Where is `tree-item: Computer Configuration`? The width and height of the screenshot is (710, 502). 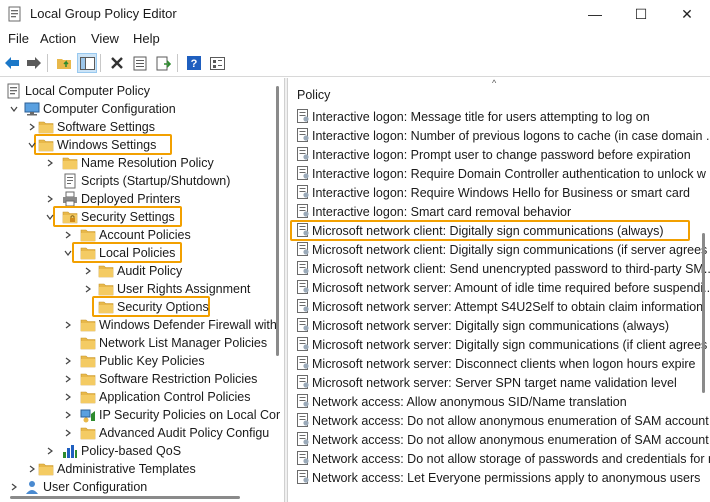
tree-item: Computer Configuration is located at coordinates (142, 109).